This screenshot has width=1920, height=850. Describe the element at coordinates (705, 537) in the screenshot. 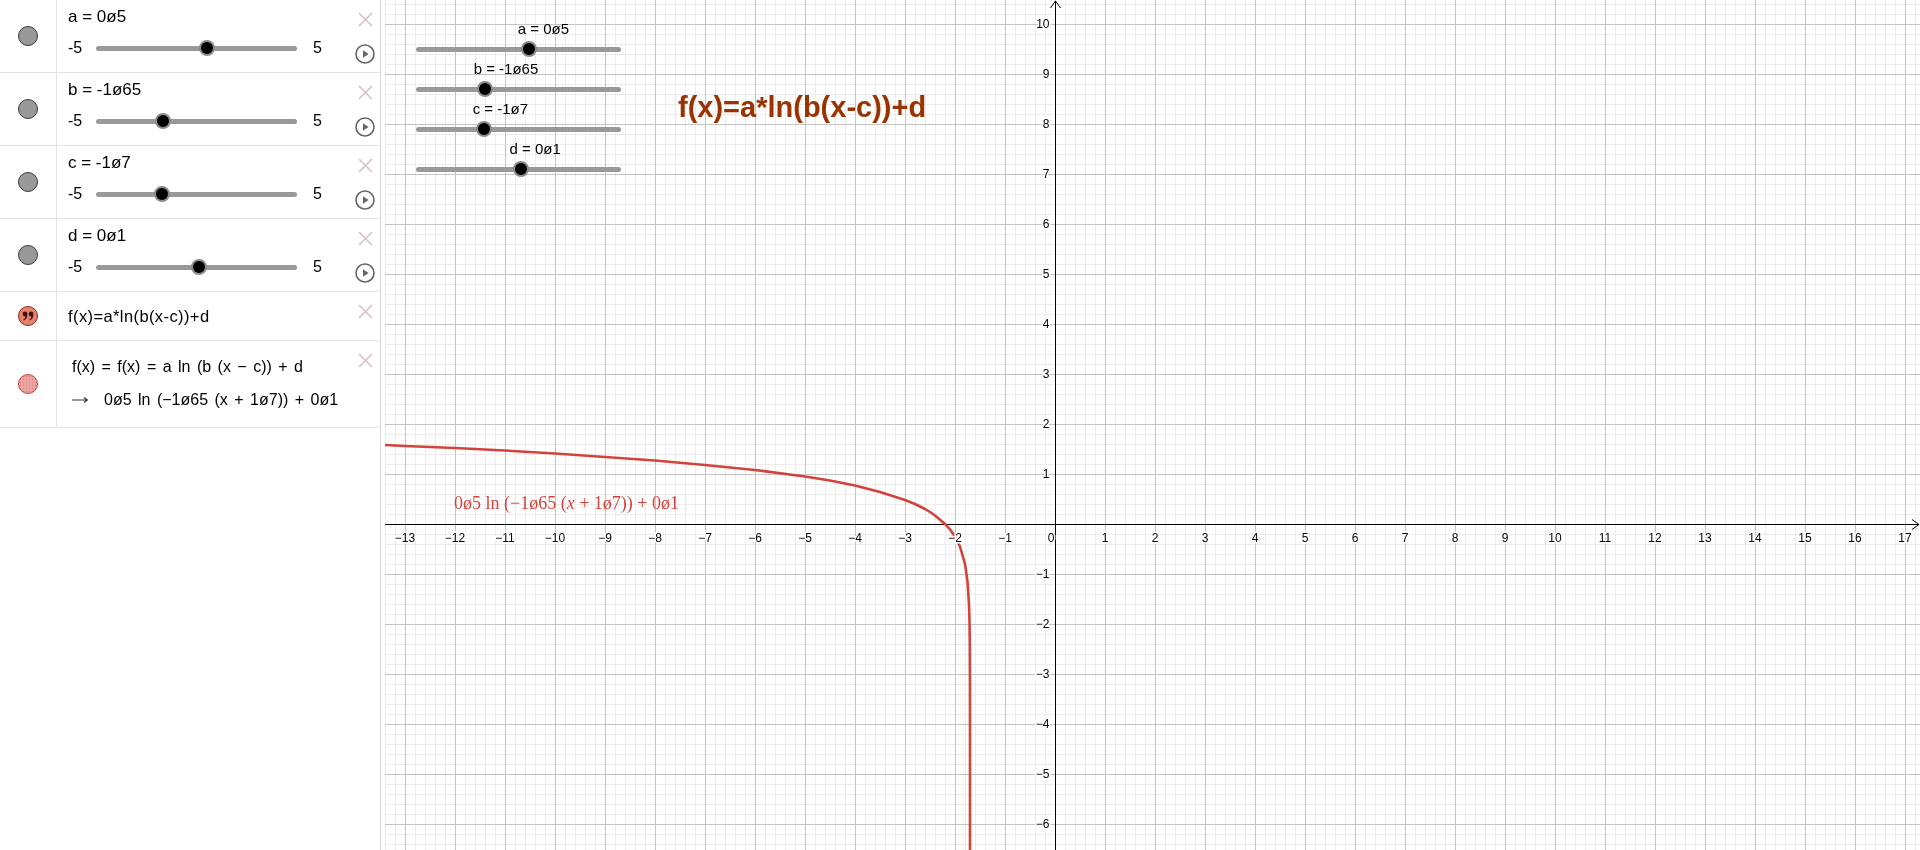

I see `axis-tick-label: −7` at that location.